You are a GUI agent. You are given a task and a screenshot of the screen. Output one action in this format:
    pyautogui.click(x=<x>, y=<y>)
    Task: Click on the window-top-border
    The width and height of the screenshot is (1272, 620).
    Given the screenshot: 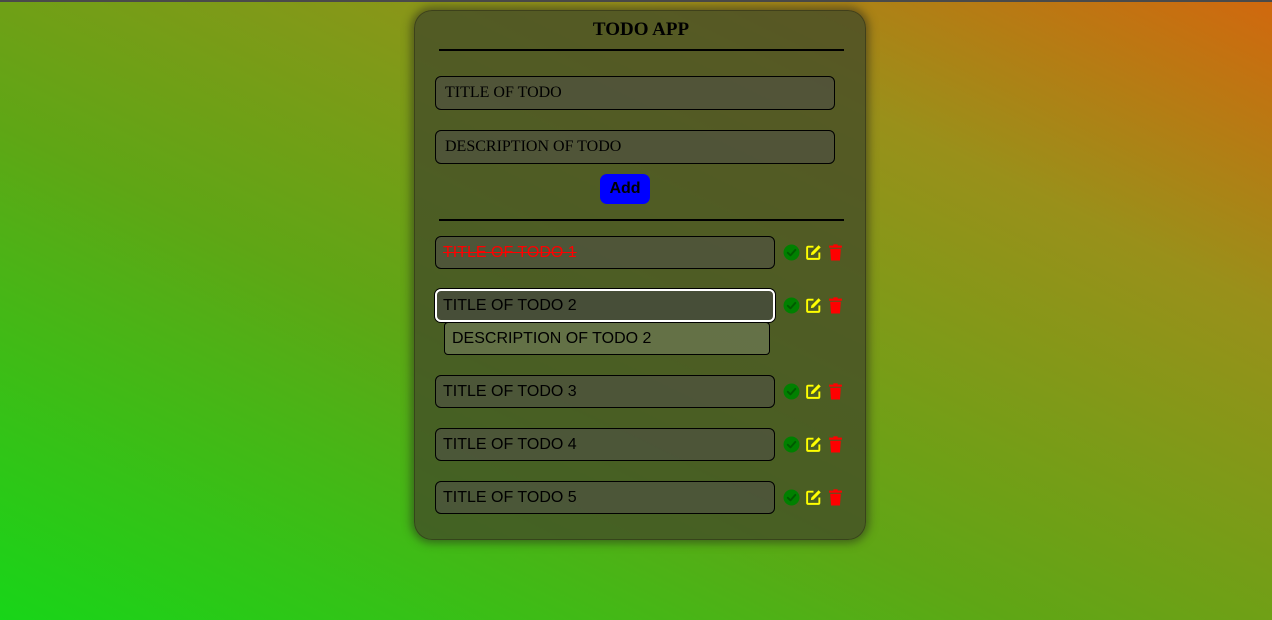 What is the action you would take?
    pyautogui.click(x=636, y=1)
    